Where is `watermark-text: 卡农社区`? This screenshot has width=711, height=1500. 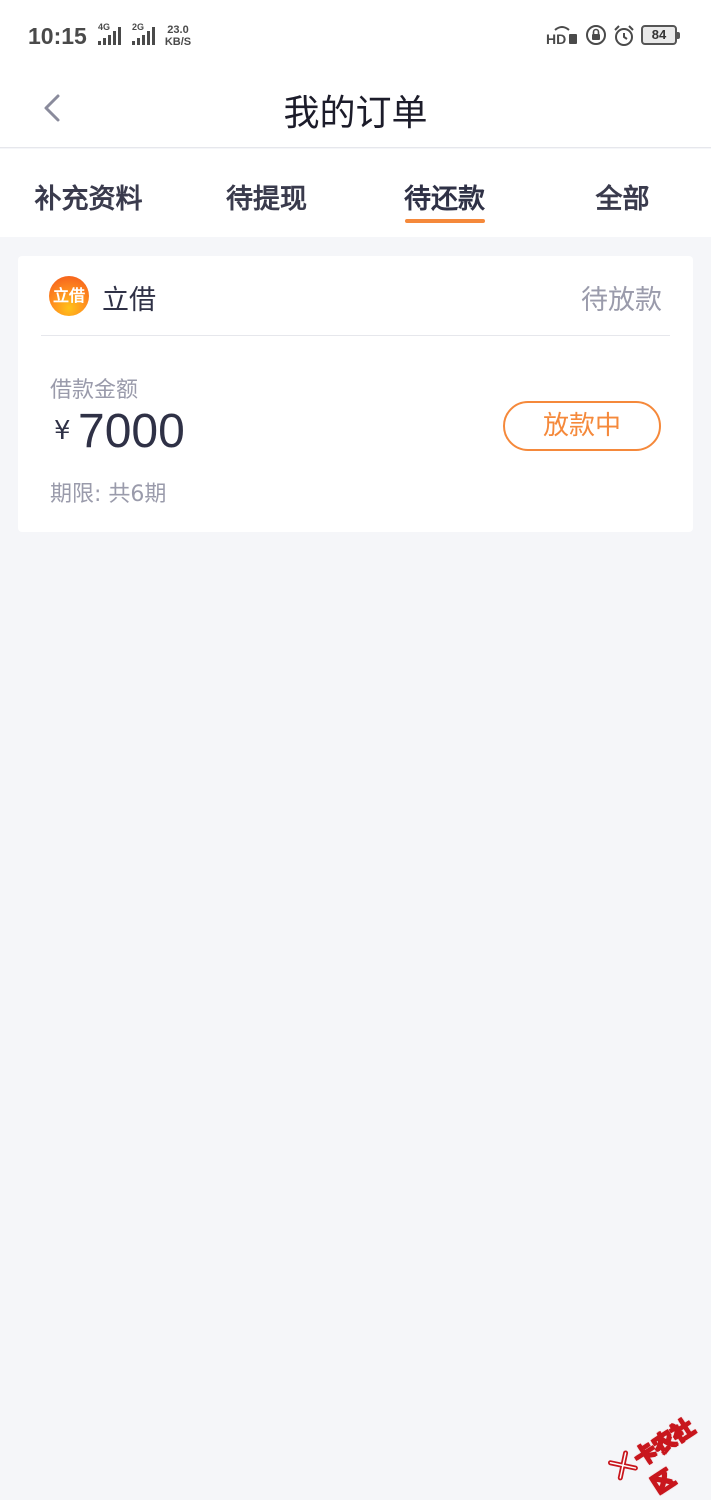 watermark-text: 卡农社区 is located at coordinates (665, 1457).